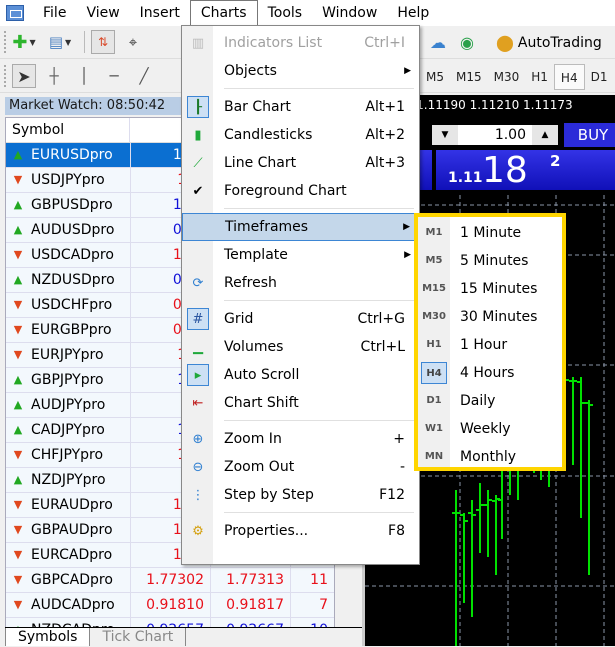 Image resolution: width=615 pixels, height=647 pixels. What do you see at coordinates (490, 345) in the screenshot?
I see `timeframe-item-h1: H1 1 Hour` at bounding box center [490, 345].